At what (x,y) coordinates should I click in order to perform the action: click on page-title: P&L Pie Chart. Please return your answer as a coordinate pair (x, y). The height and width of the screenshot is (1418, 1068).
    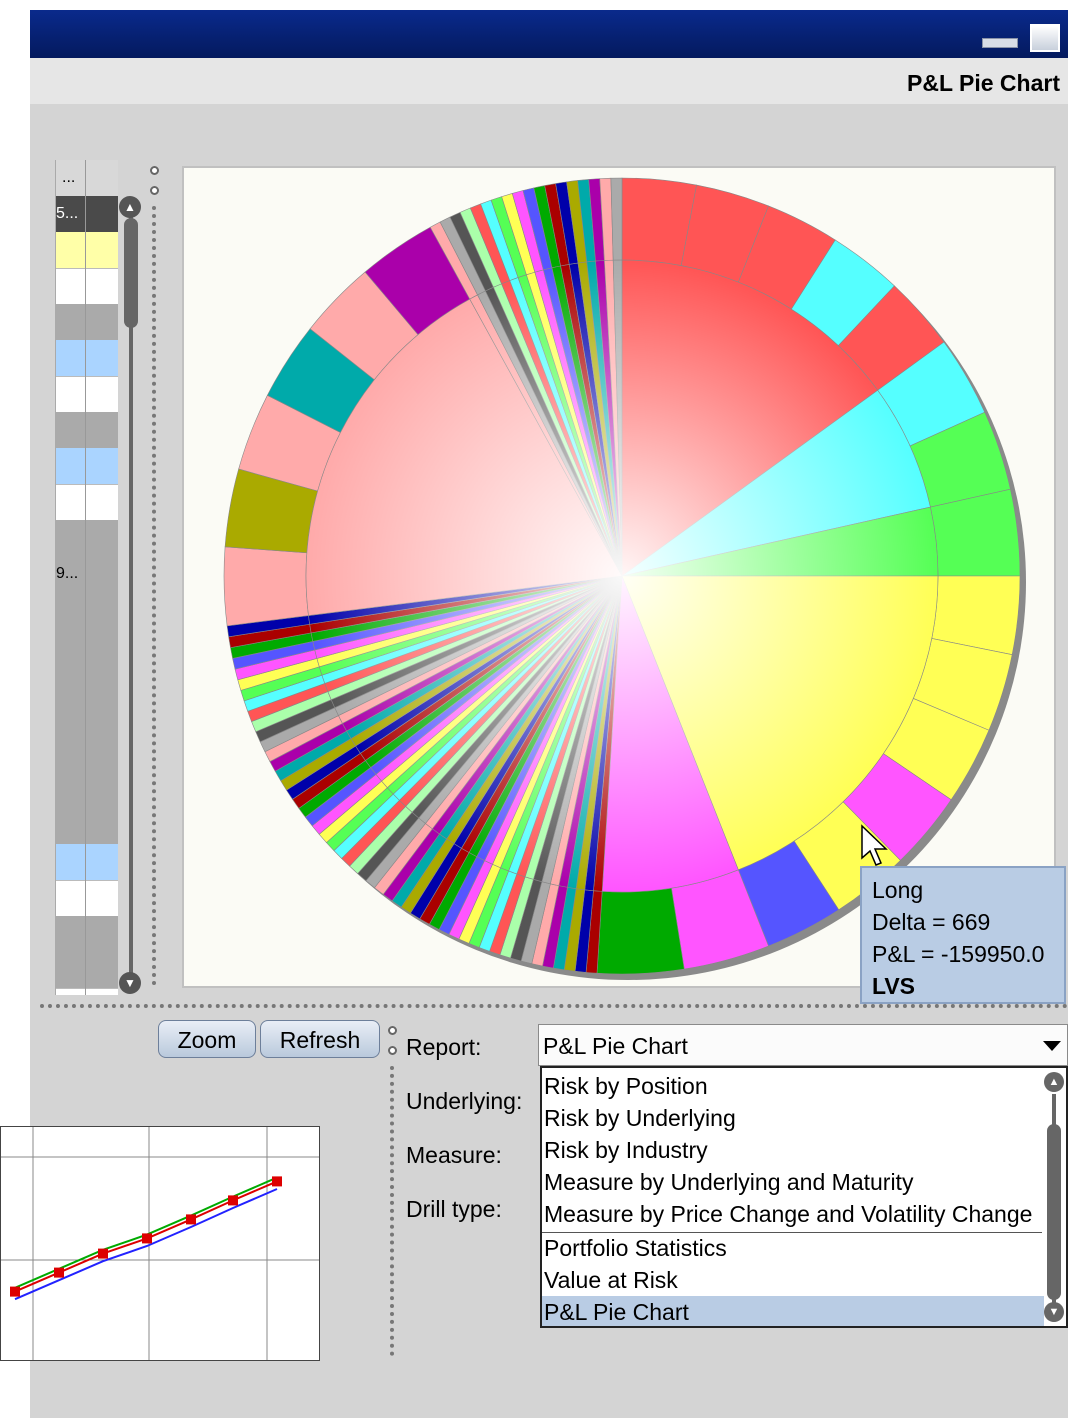
    Looking at the image, I should click on (983, 83).